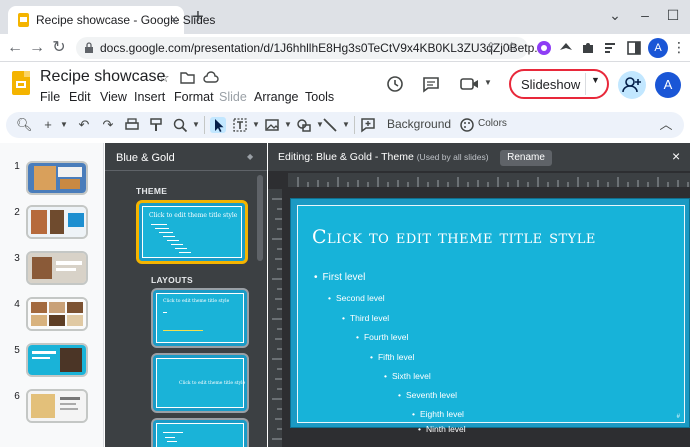  I want to click on select-cursor-icon, so click(218, 125).